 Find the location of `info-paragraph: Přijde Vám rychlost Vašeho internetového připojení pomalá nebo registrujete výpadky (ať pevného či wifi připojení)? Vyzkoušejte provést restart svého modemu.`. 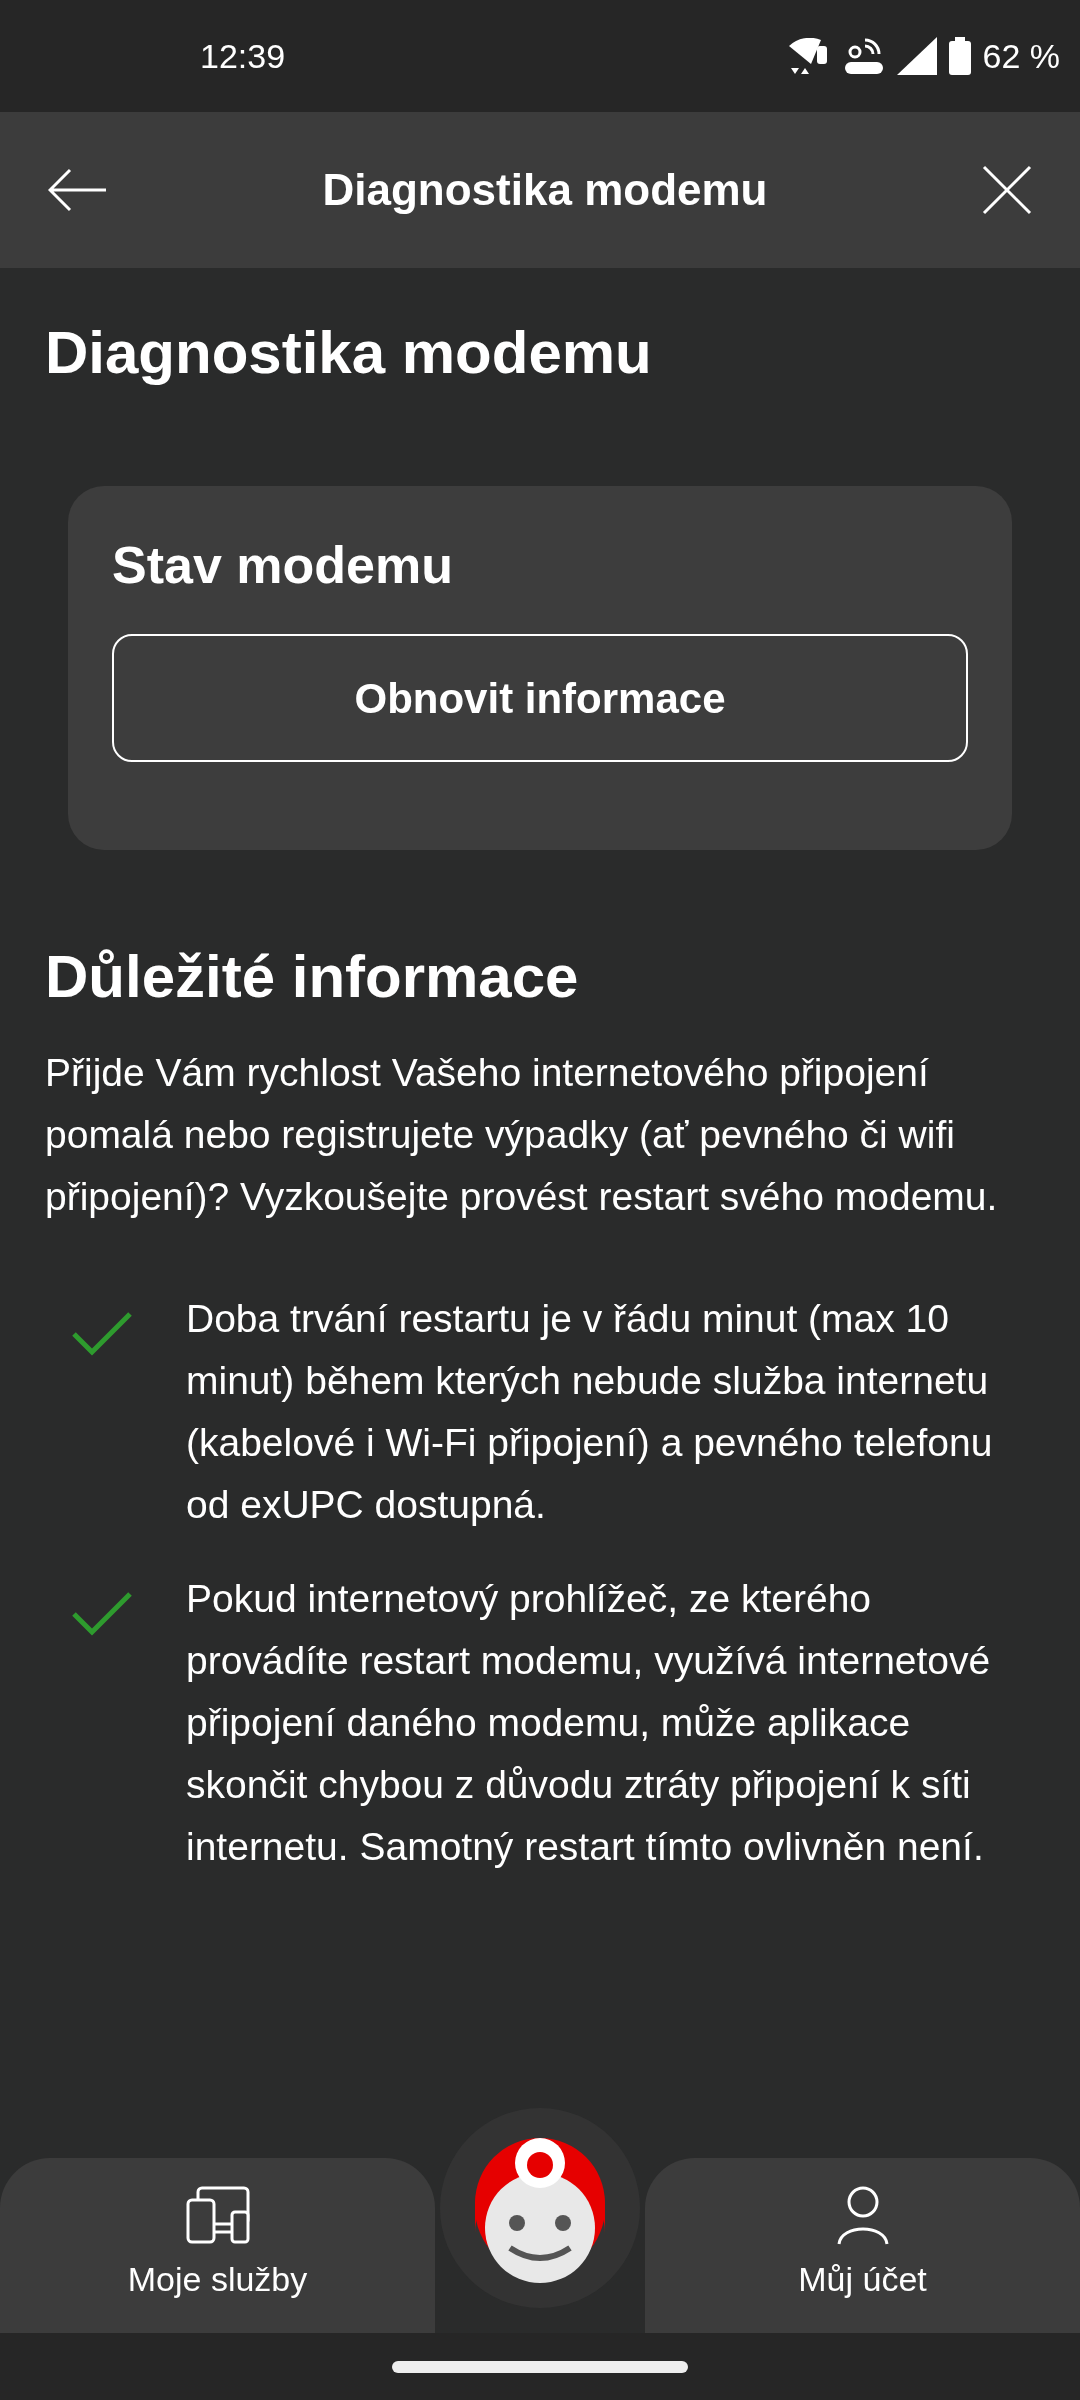

info-paragraph: Přijde Vám rychlost Vašeho internetového připojení pomalá nebo registrujete výpadky (ať pevného či wifi připojení)? Vyzkoušejte provést restart svého modemu. is located at coordinates (522, 1135).